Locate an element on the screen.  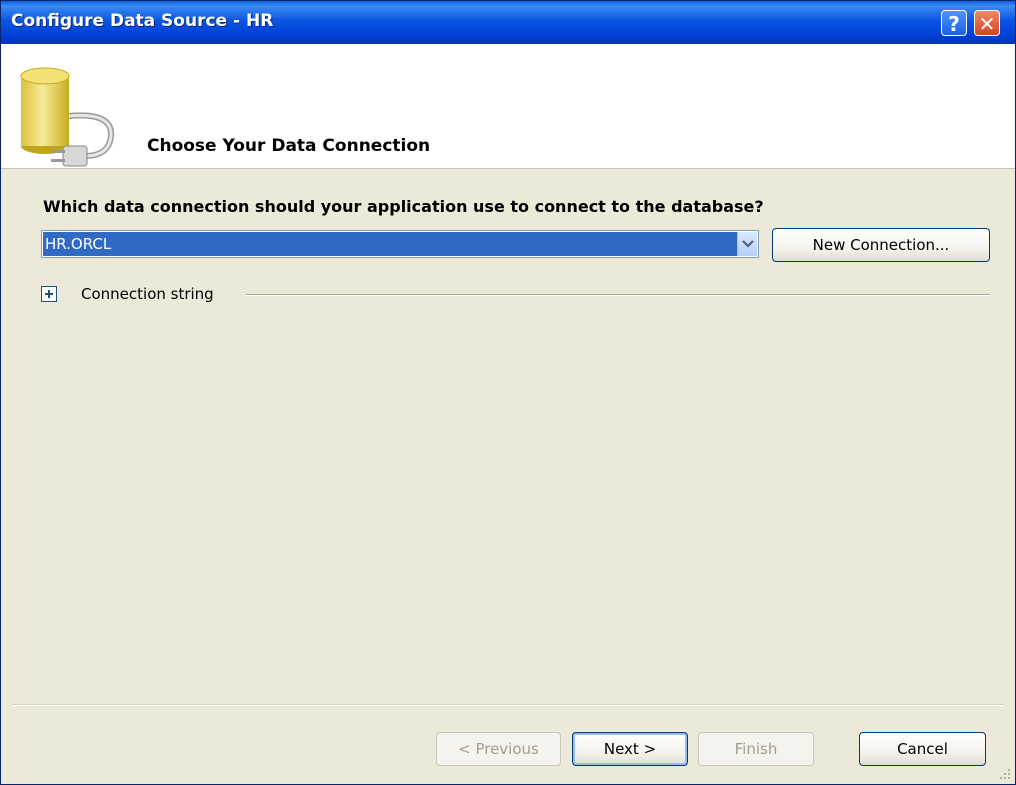
footer-divider is located at coordinates (509, 705).